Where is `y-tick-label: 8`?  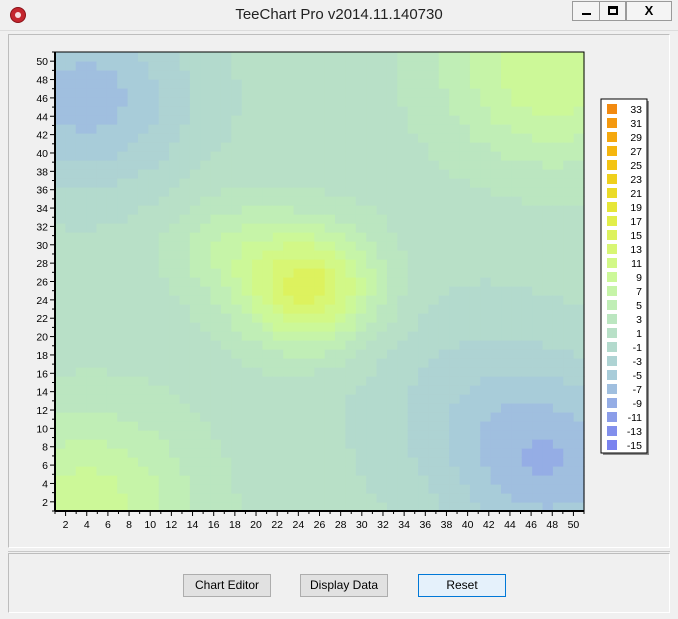
y-tick-label: 8 is located at coordinates (45, 448).